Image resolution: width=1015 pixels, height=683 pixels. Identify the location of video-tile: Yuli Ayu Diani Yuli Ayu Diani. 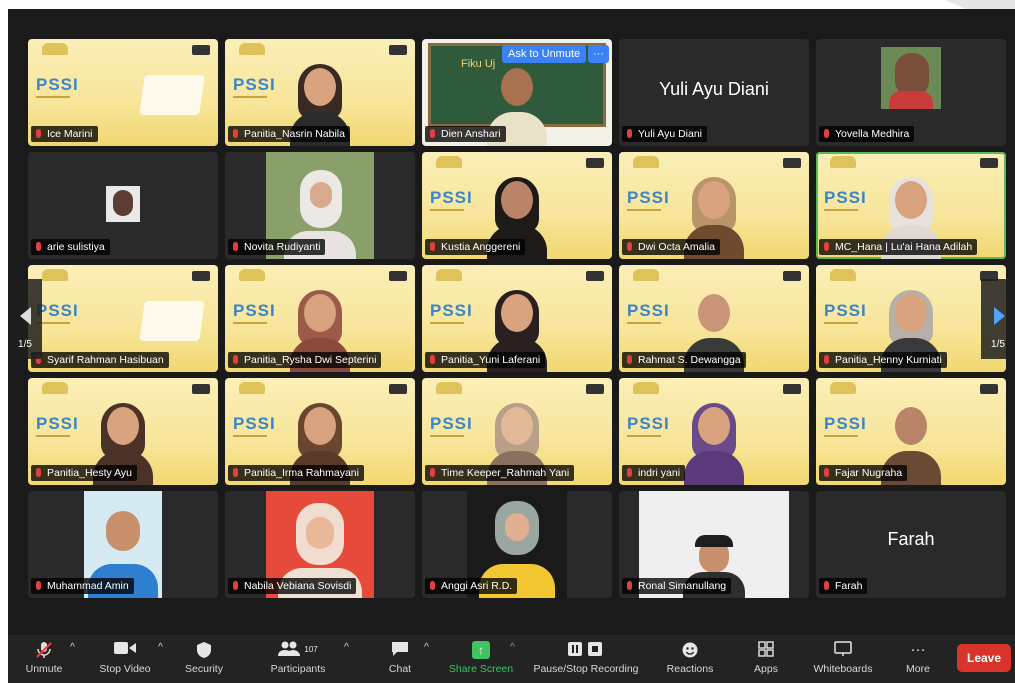
(714, 92).